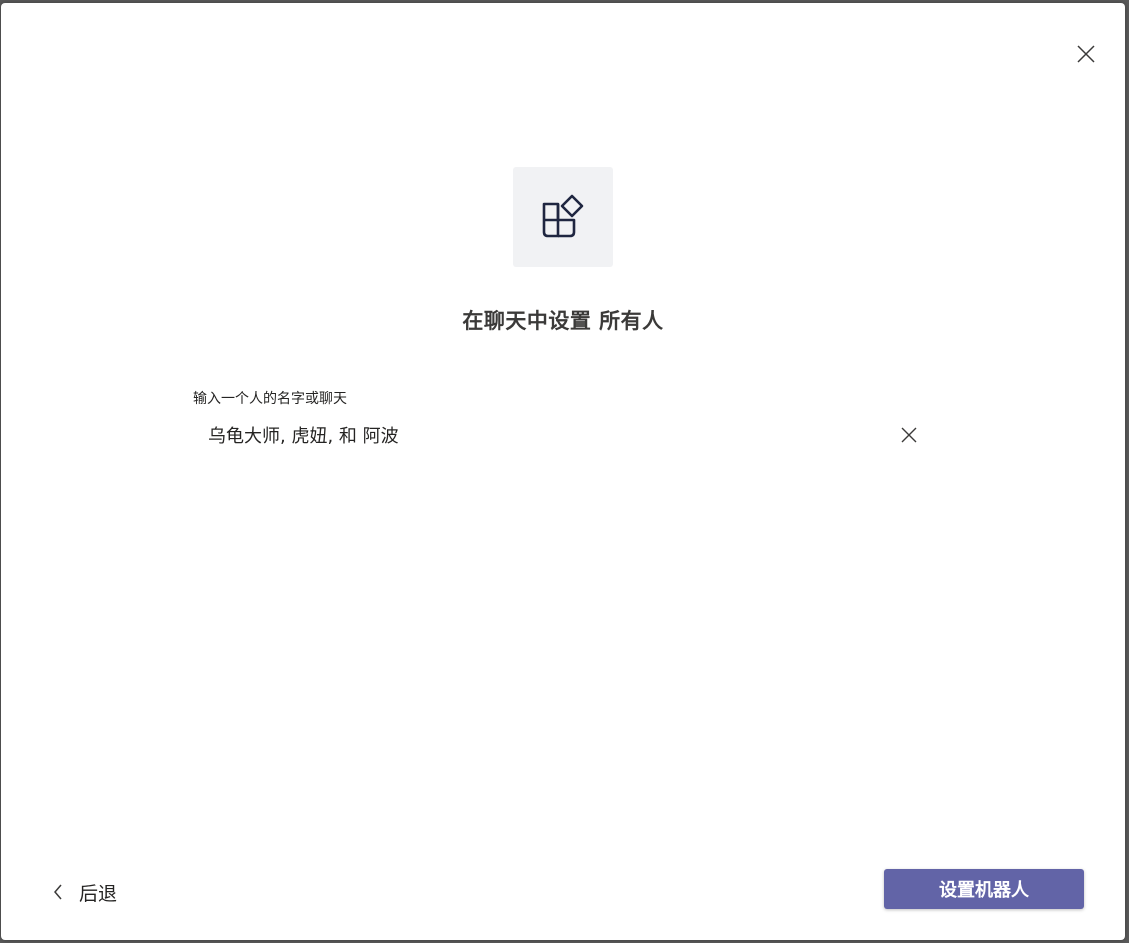 This screenshot has height=943, width=1129. I want to click on clear-recipients-button, so click(909, 435).